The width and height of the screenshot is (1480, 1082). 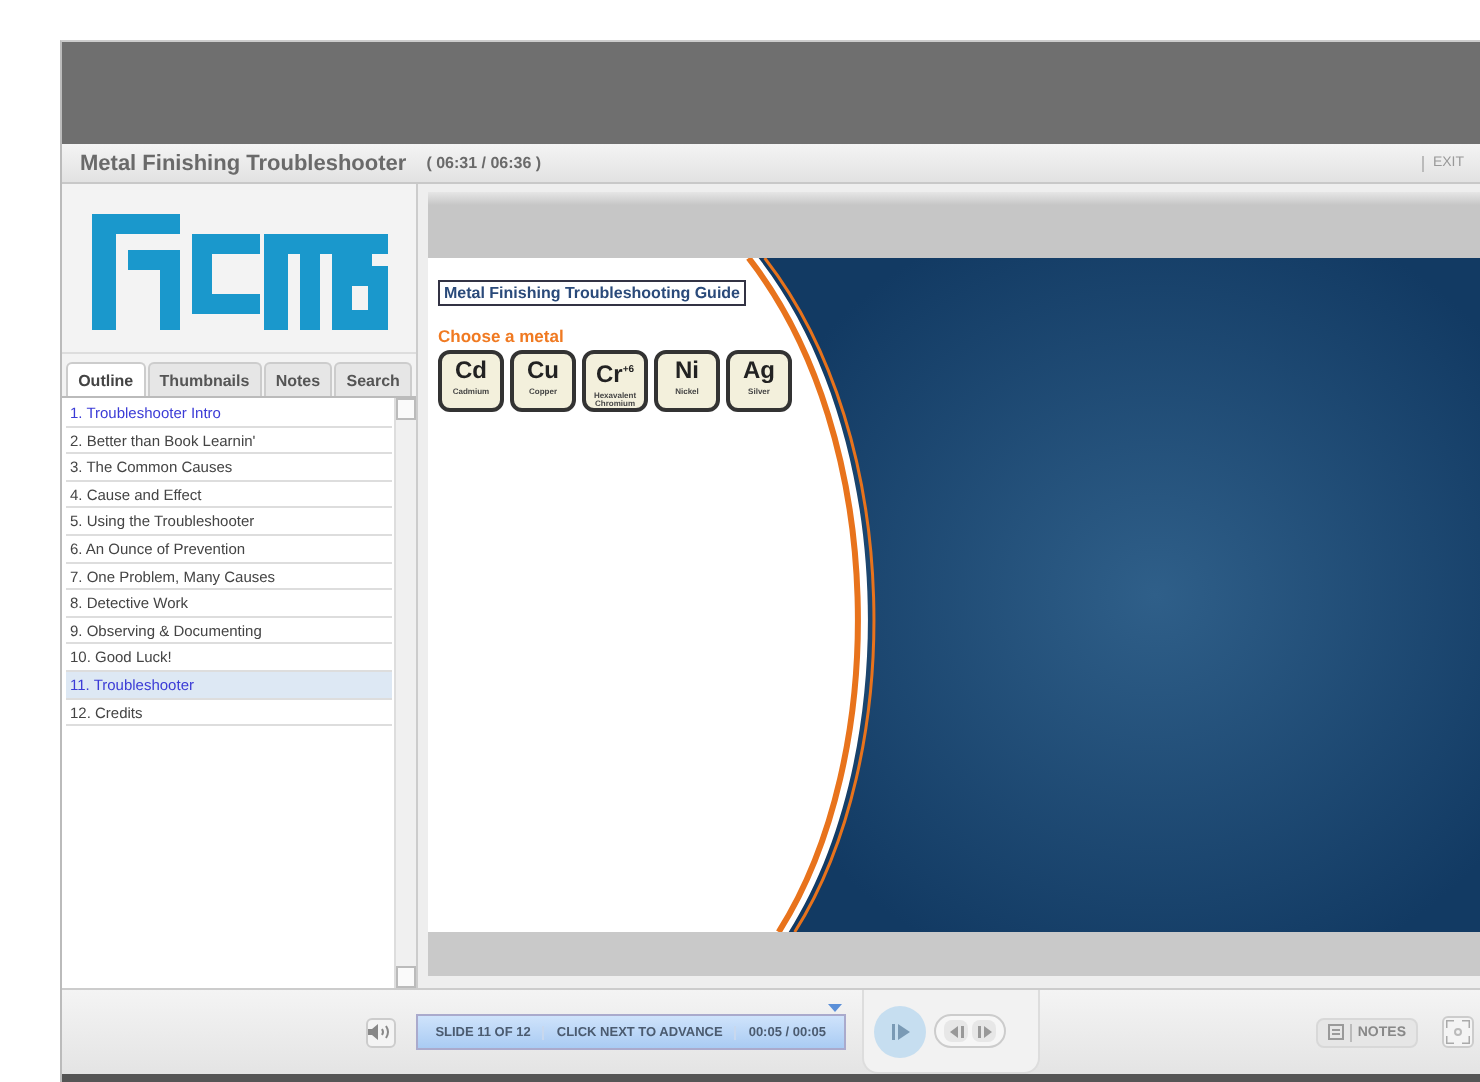 I want to click on fullscreen-icon, so click(x=1458, y=1032).